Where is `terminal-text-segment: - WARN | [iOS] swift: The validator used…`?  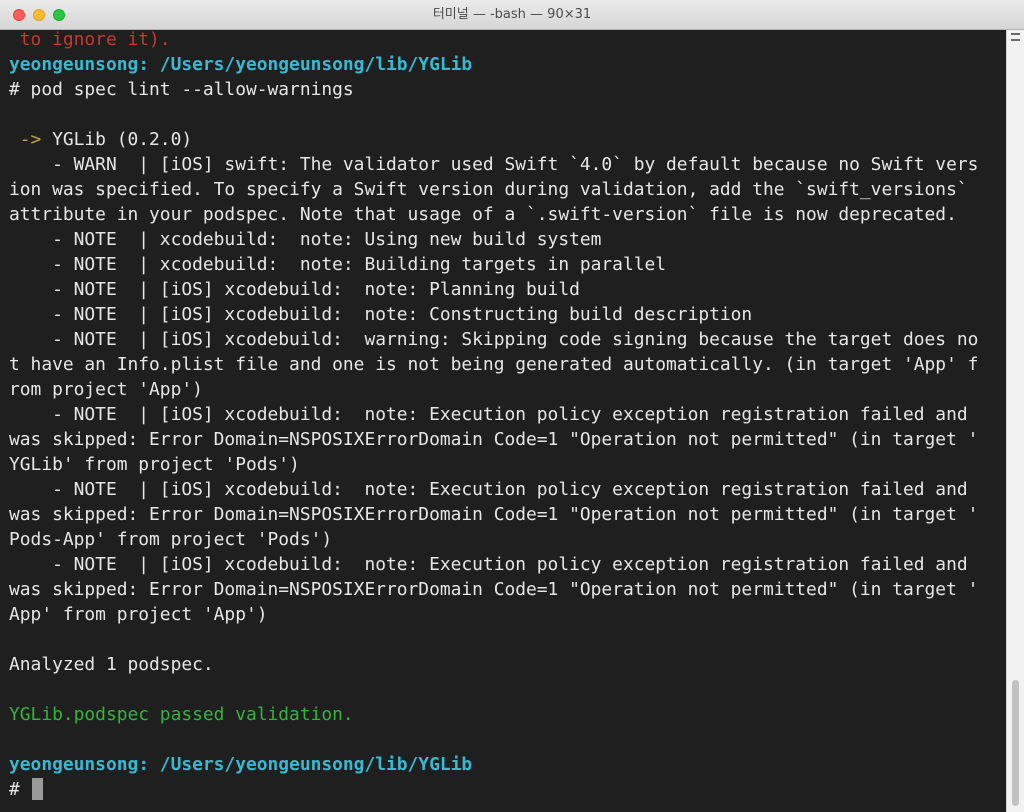
terminal-text-segment: - WARN | [iOS] swift: The validator used… is located at coordinates (494, 164).